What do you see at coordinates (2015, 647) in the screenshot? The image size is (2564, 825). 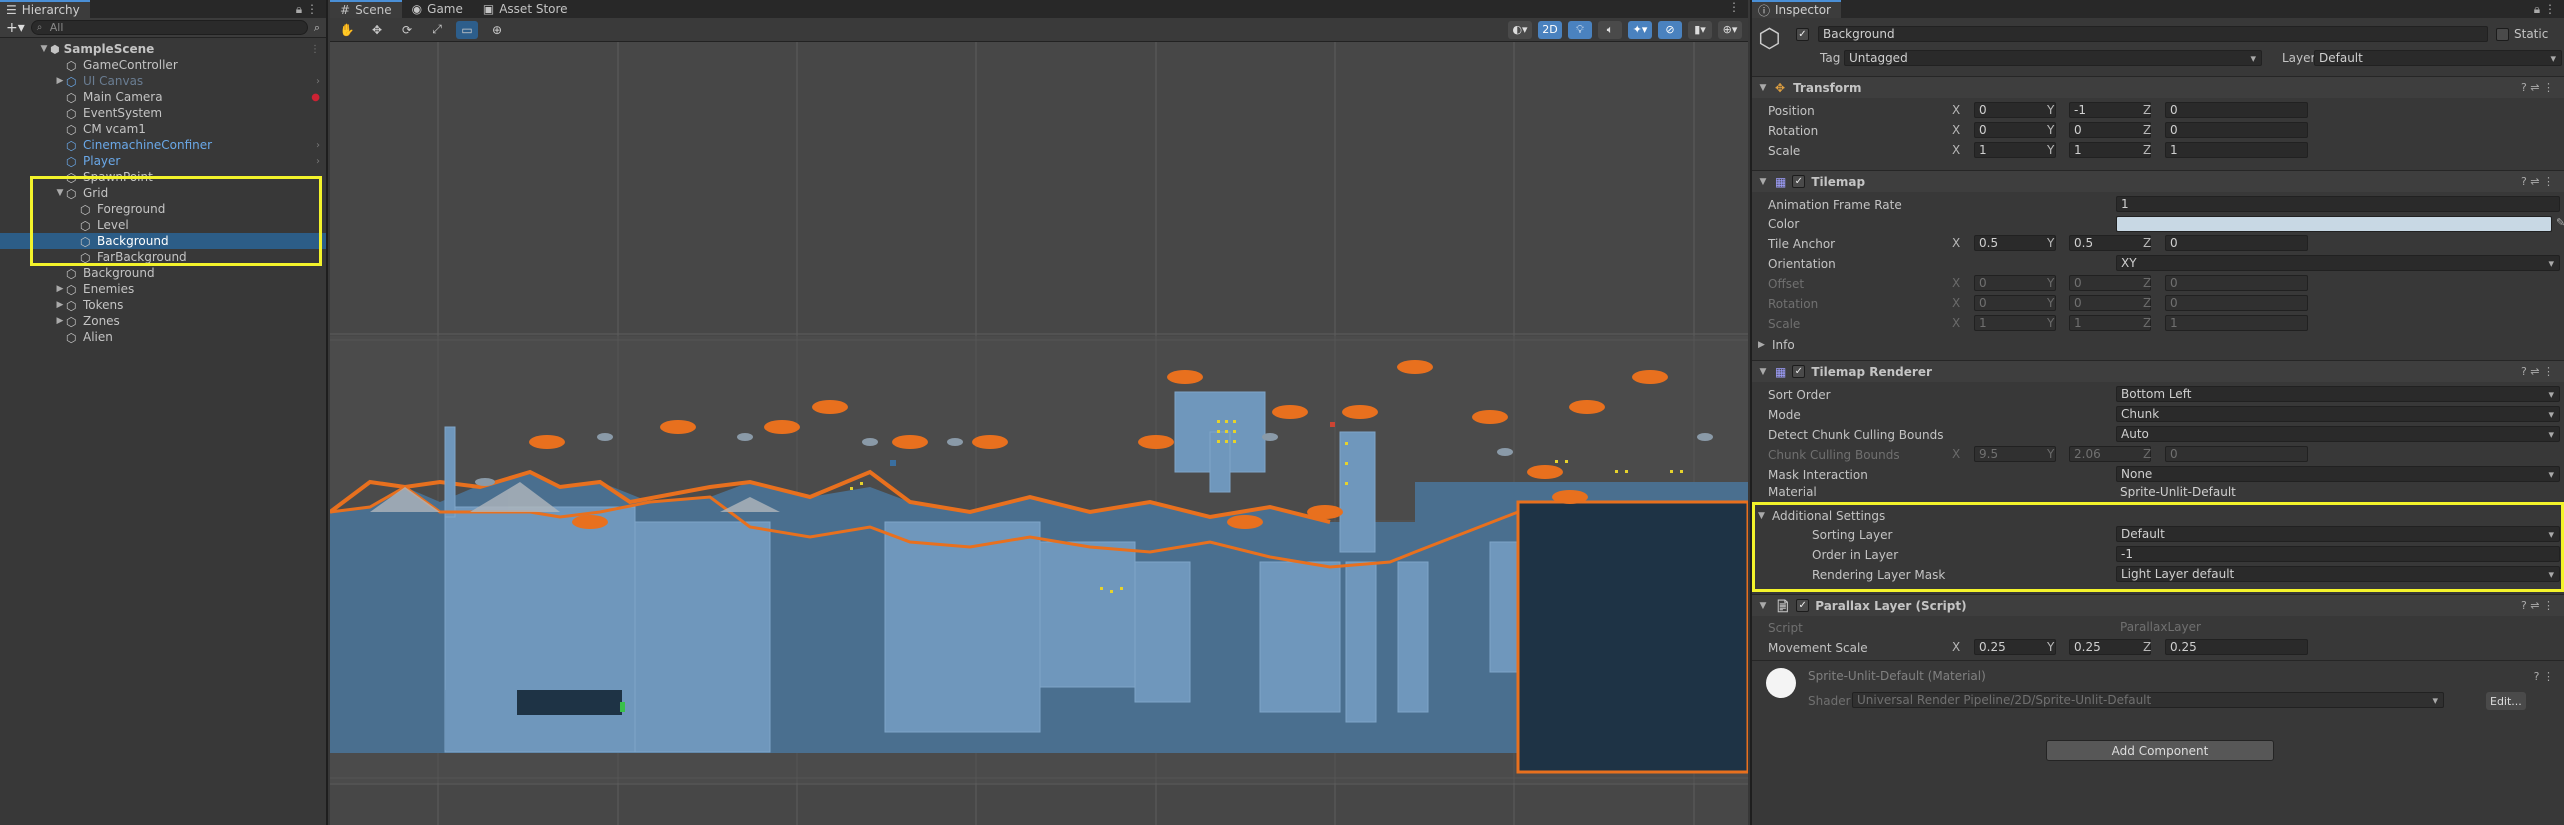 I see `movement-scale-x: 0.25` at bounding box center [2015, 647].